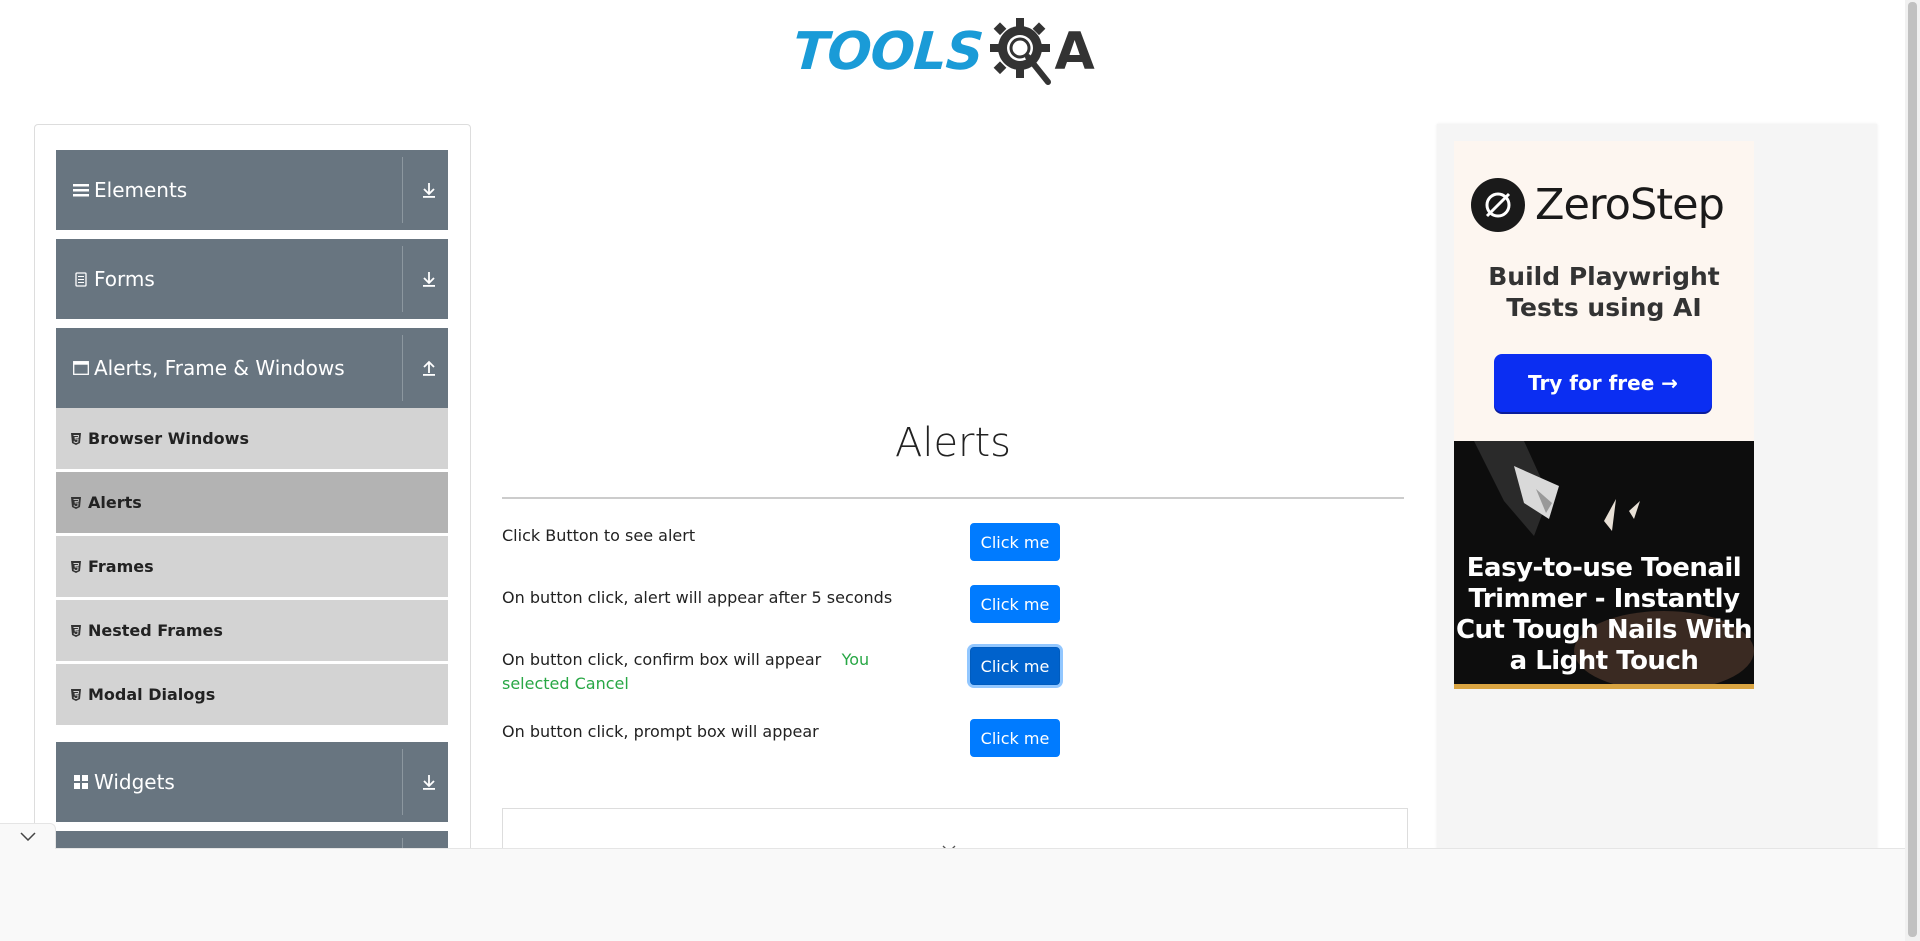 The image size is (1920, 941). What do you see at coordinates (1603, 383) in the screenshot?
I see `try-for-free-button: Try for free →` at bounding box center [1603, 383].